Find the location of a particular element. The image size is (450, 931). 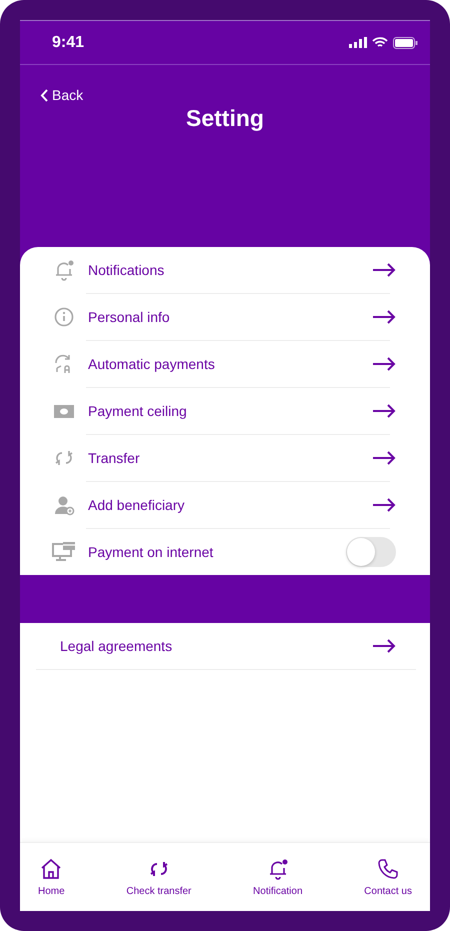

info-icon is located at coordinates (64, 317).